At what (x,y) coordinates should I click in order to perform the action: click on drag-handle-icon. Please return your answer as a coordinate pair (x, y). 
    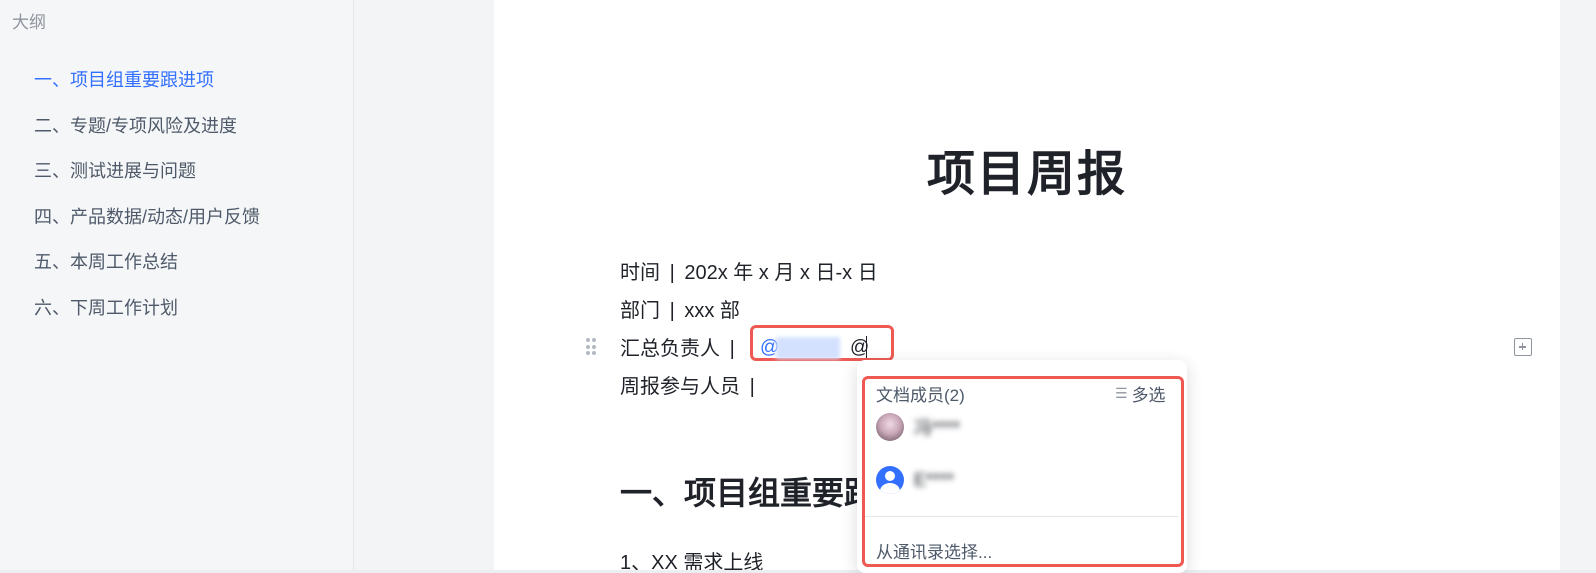
    Looking at the image, I should click on (591, 347).